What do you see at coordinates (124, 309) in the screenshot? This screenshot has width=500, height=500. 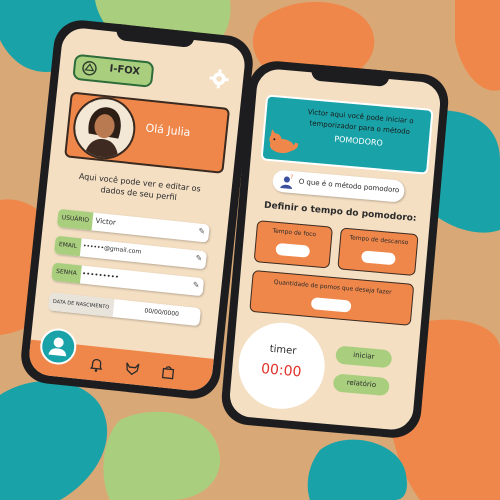 I see `field-row-birthdate: DATA DE NASCIMENTO 00/00/0000` at bounding box center [124, 309].